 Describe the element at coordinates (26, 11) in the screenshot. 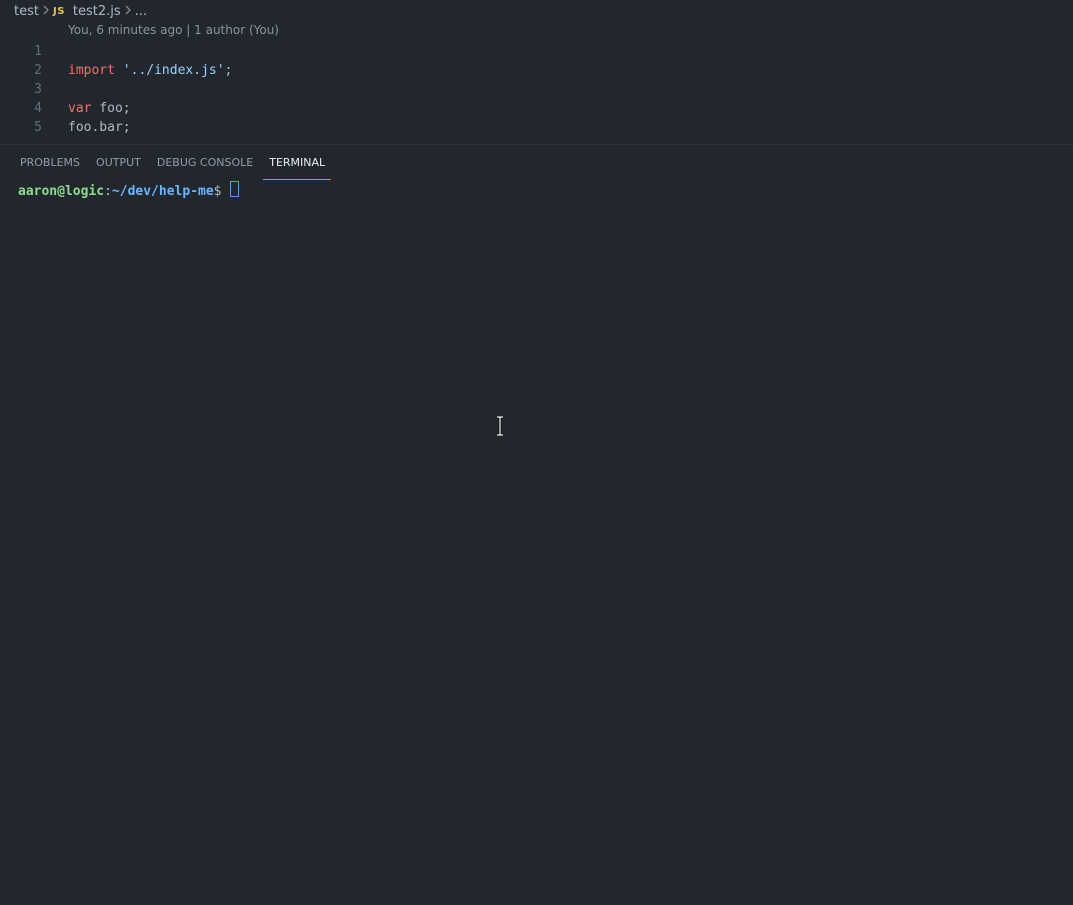

I see `breadcrumb-folder: test` at that location.